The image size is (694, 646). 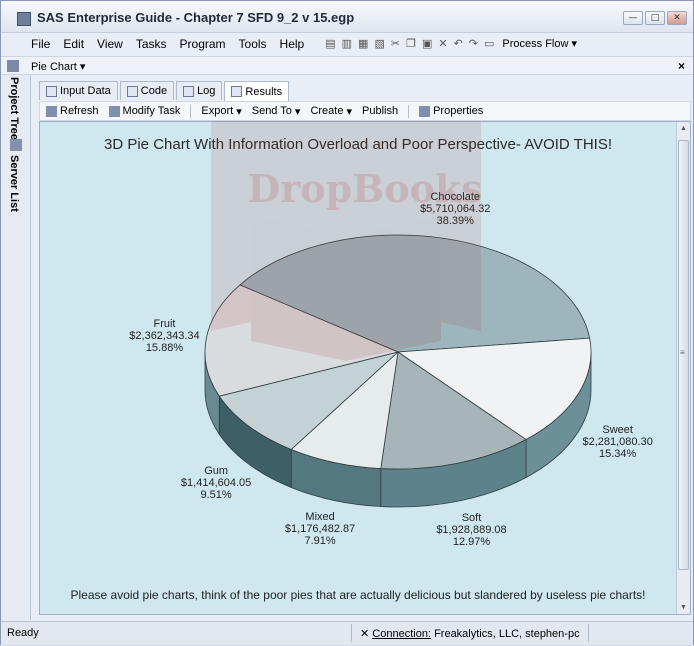 What do you see at coordinates (14, 183) in the screenshot?
I see `server-list-tab: Server List` at bounding box center [14, 183].